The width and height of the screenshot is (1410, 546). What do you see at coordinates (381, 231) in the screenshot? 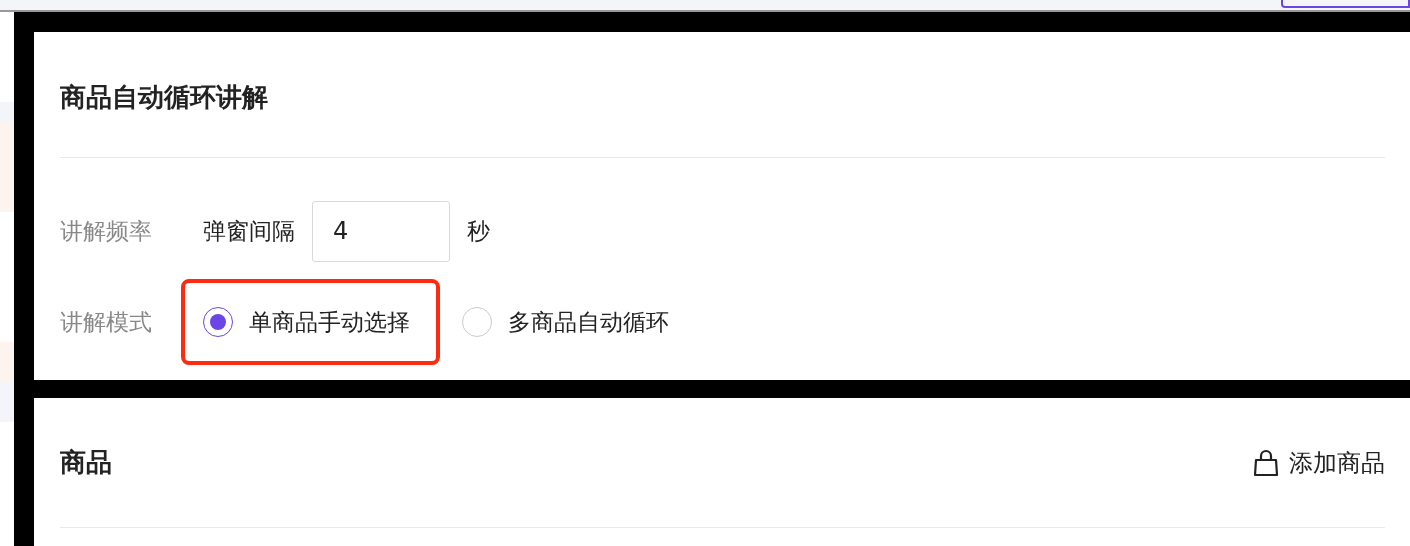
I see `input-field: 4` at bounding box center [381, 231].